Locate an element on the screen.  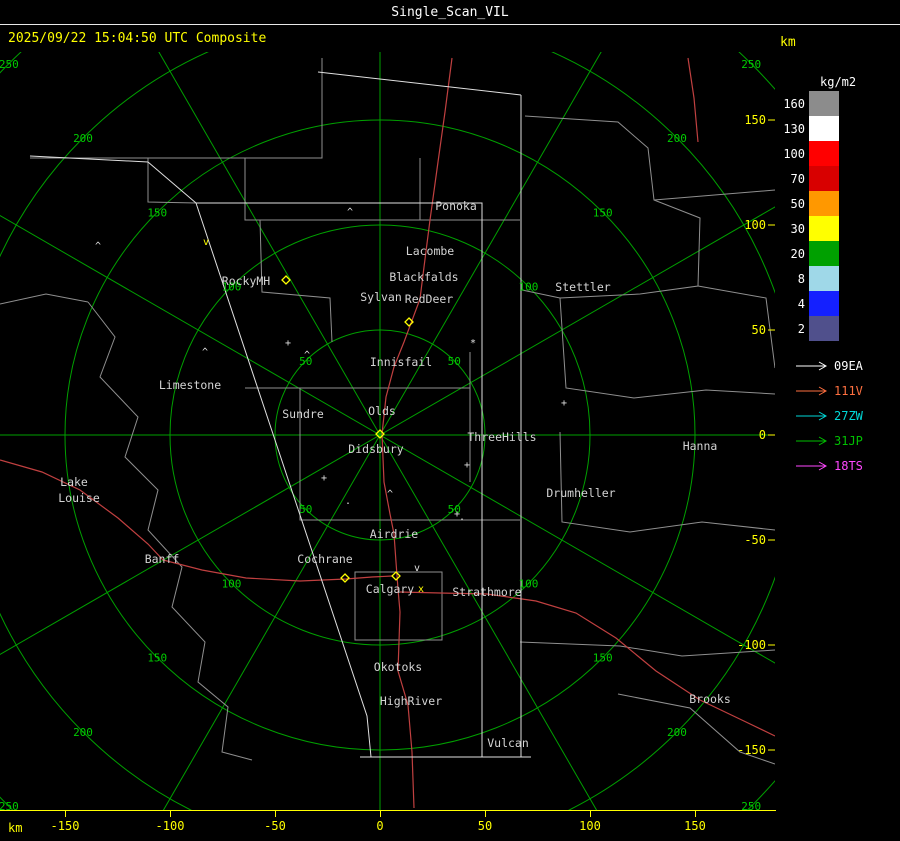
scale-value: 100 is located at coordinates (794, 153).